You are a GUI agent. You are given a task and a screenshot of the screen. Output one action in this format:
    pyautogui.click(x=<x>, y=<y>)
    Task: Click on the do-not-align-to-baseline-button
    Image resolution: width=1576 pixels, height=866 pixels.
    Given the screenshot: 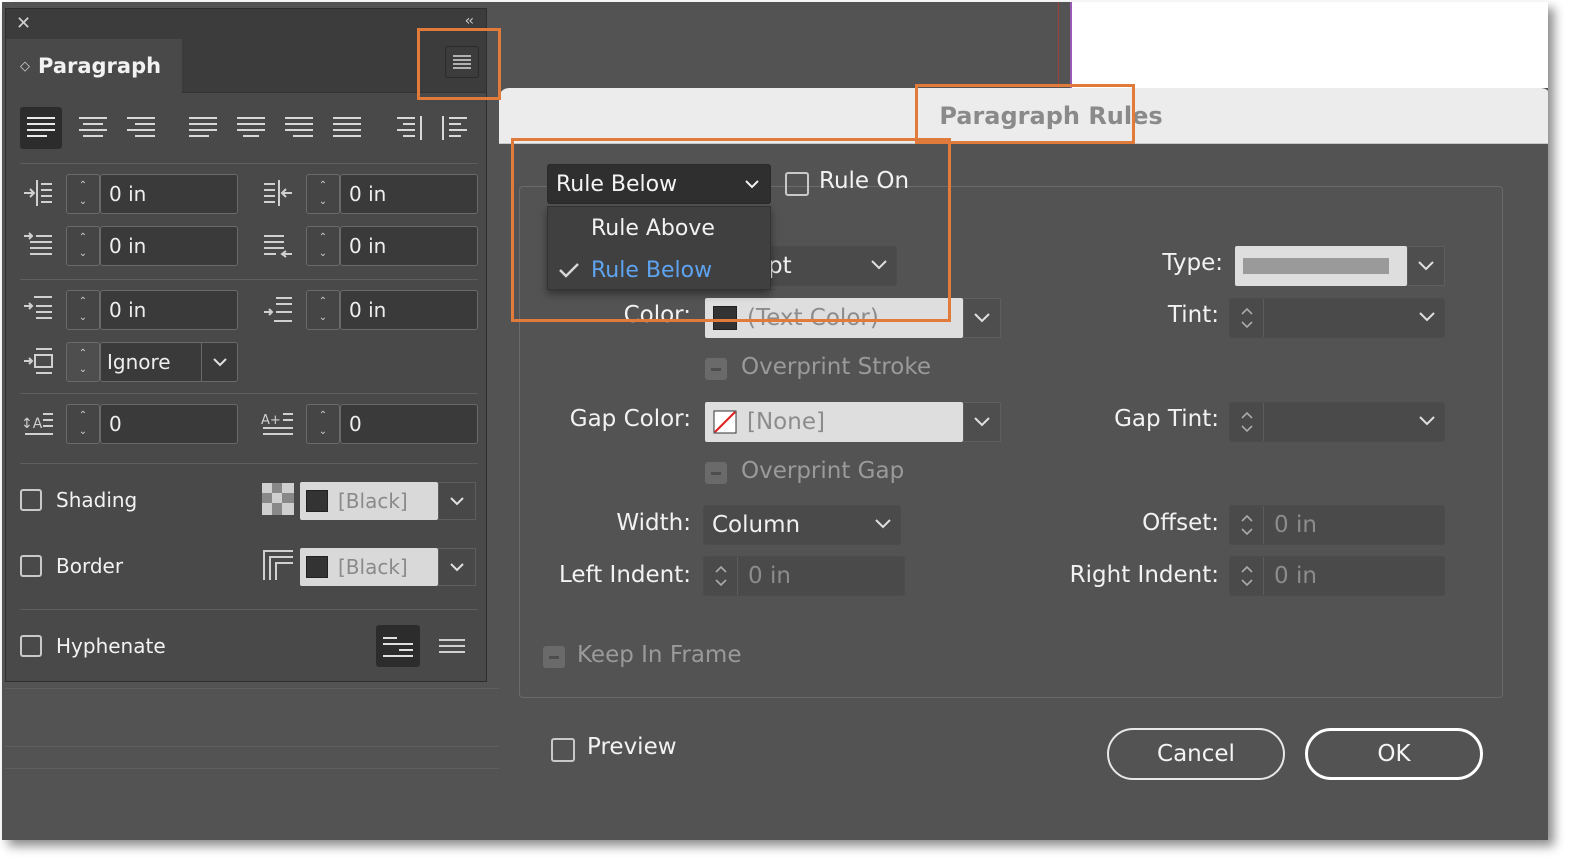 What is the action you would take?
    pyautogui.click(x=398, y=646)
    